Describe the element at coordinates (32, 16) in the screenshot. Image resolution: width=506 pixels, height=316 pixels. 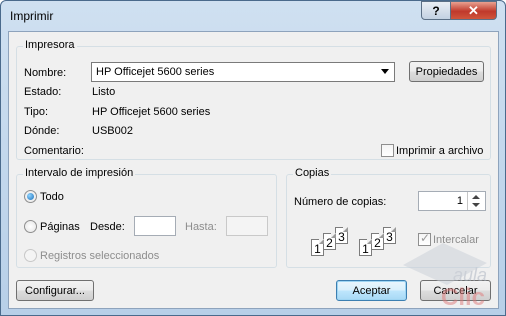
I see `window-title: Imprimir` at that location.